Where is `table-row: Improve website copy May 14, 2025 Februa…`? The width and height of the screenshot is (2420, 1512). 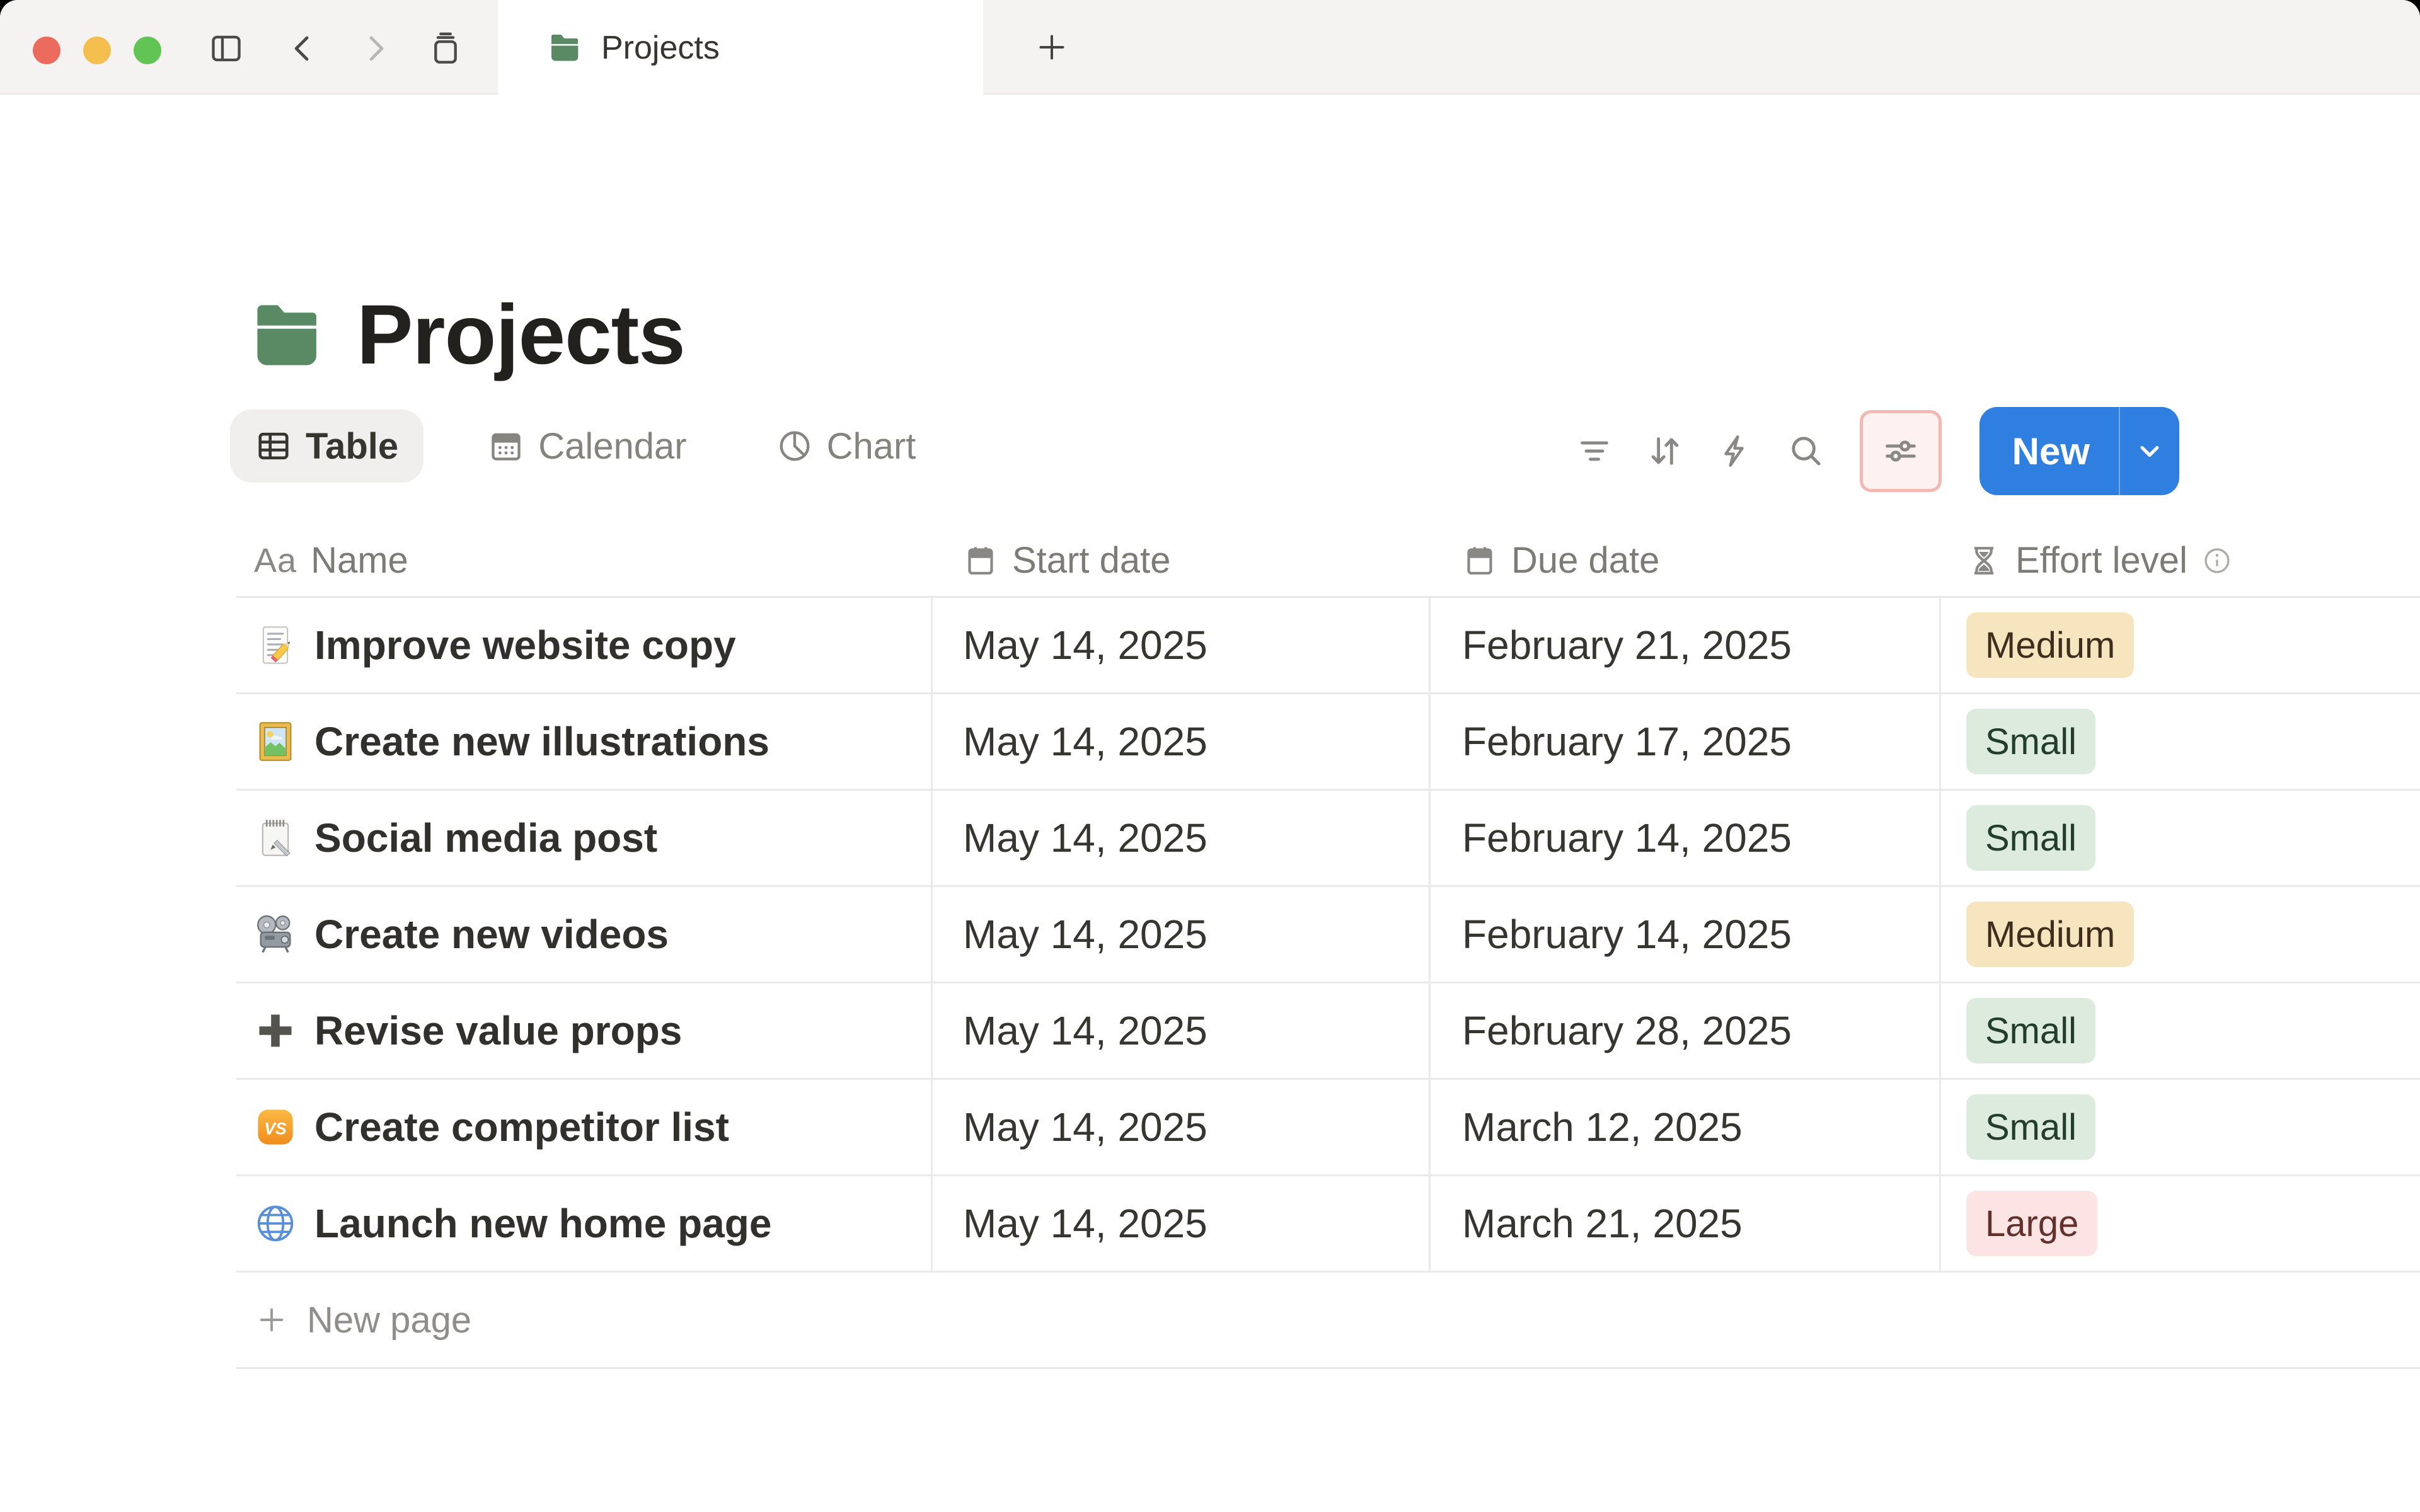
table-row: Improve website copy May 14, 2025 Februa… is located at coordinates (1328, 646).